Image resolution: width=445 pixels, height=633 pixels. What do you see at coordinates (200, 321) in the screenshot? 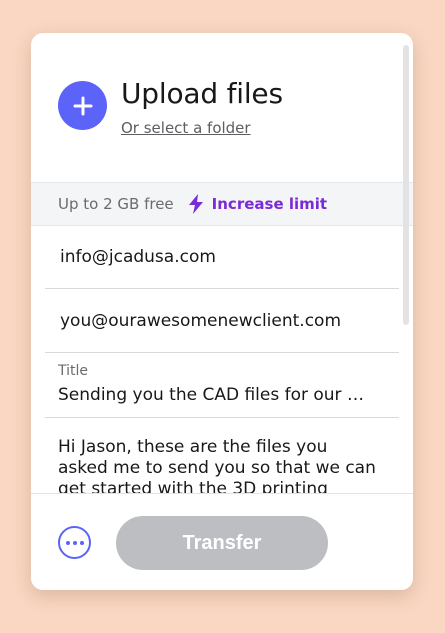
I see `sender-email-value: you@ourawesomenewclient.com` at bounding box center [200, 321].